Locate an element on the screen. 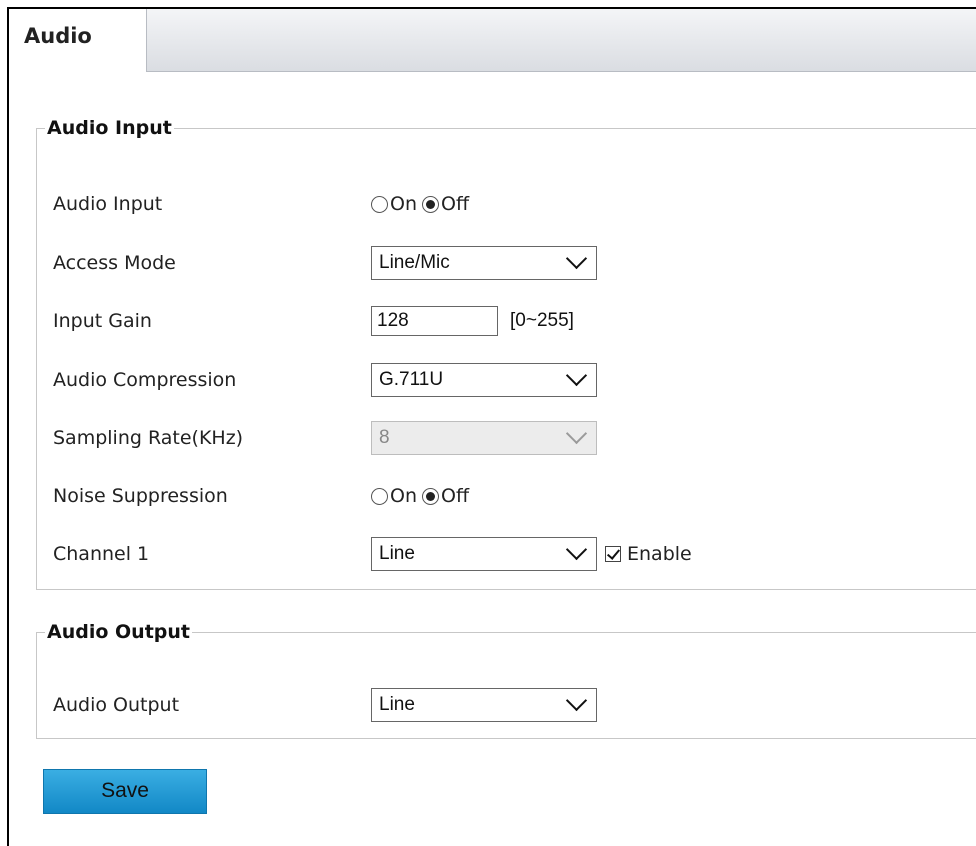  tab-bar: Audio is located at coordinates (492, 40).